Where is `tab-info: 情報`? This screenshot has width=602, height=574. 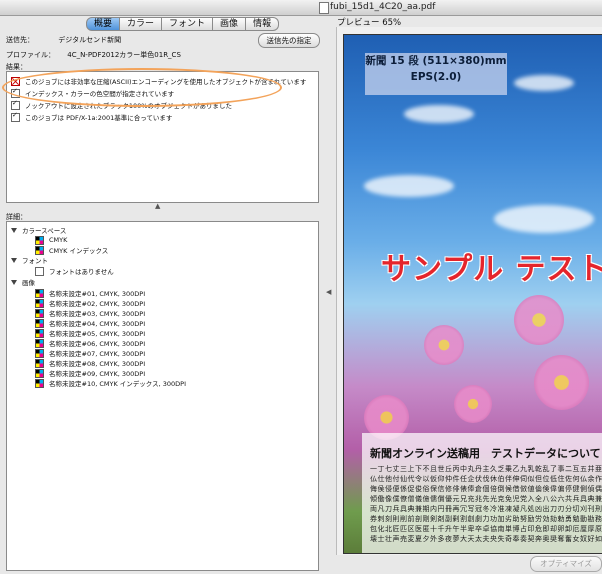 tab-info: 情報 is located at coordinates (263, 24).